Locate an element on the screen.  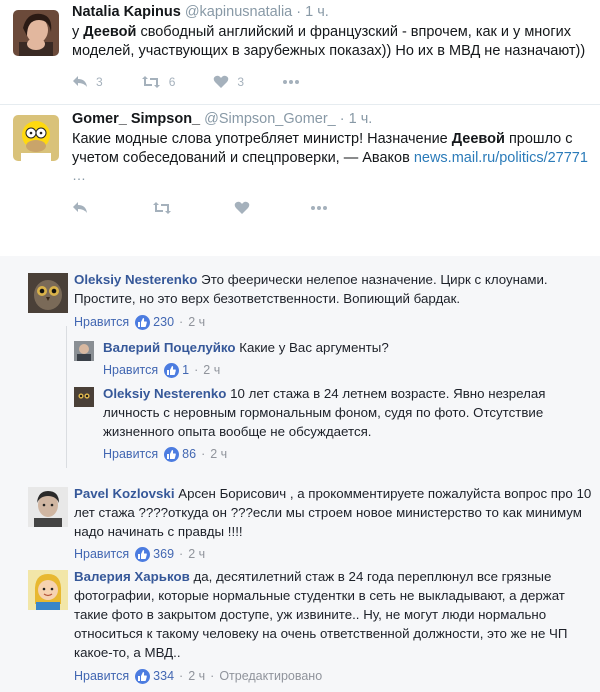
reply-button is located at coordinates (80, 208).